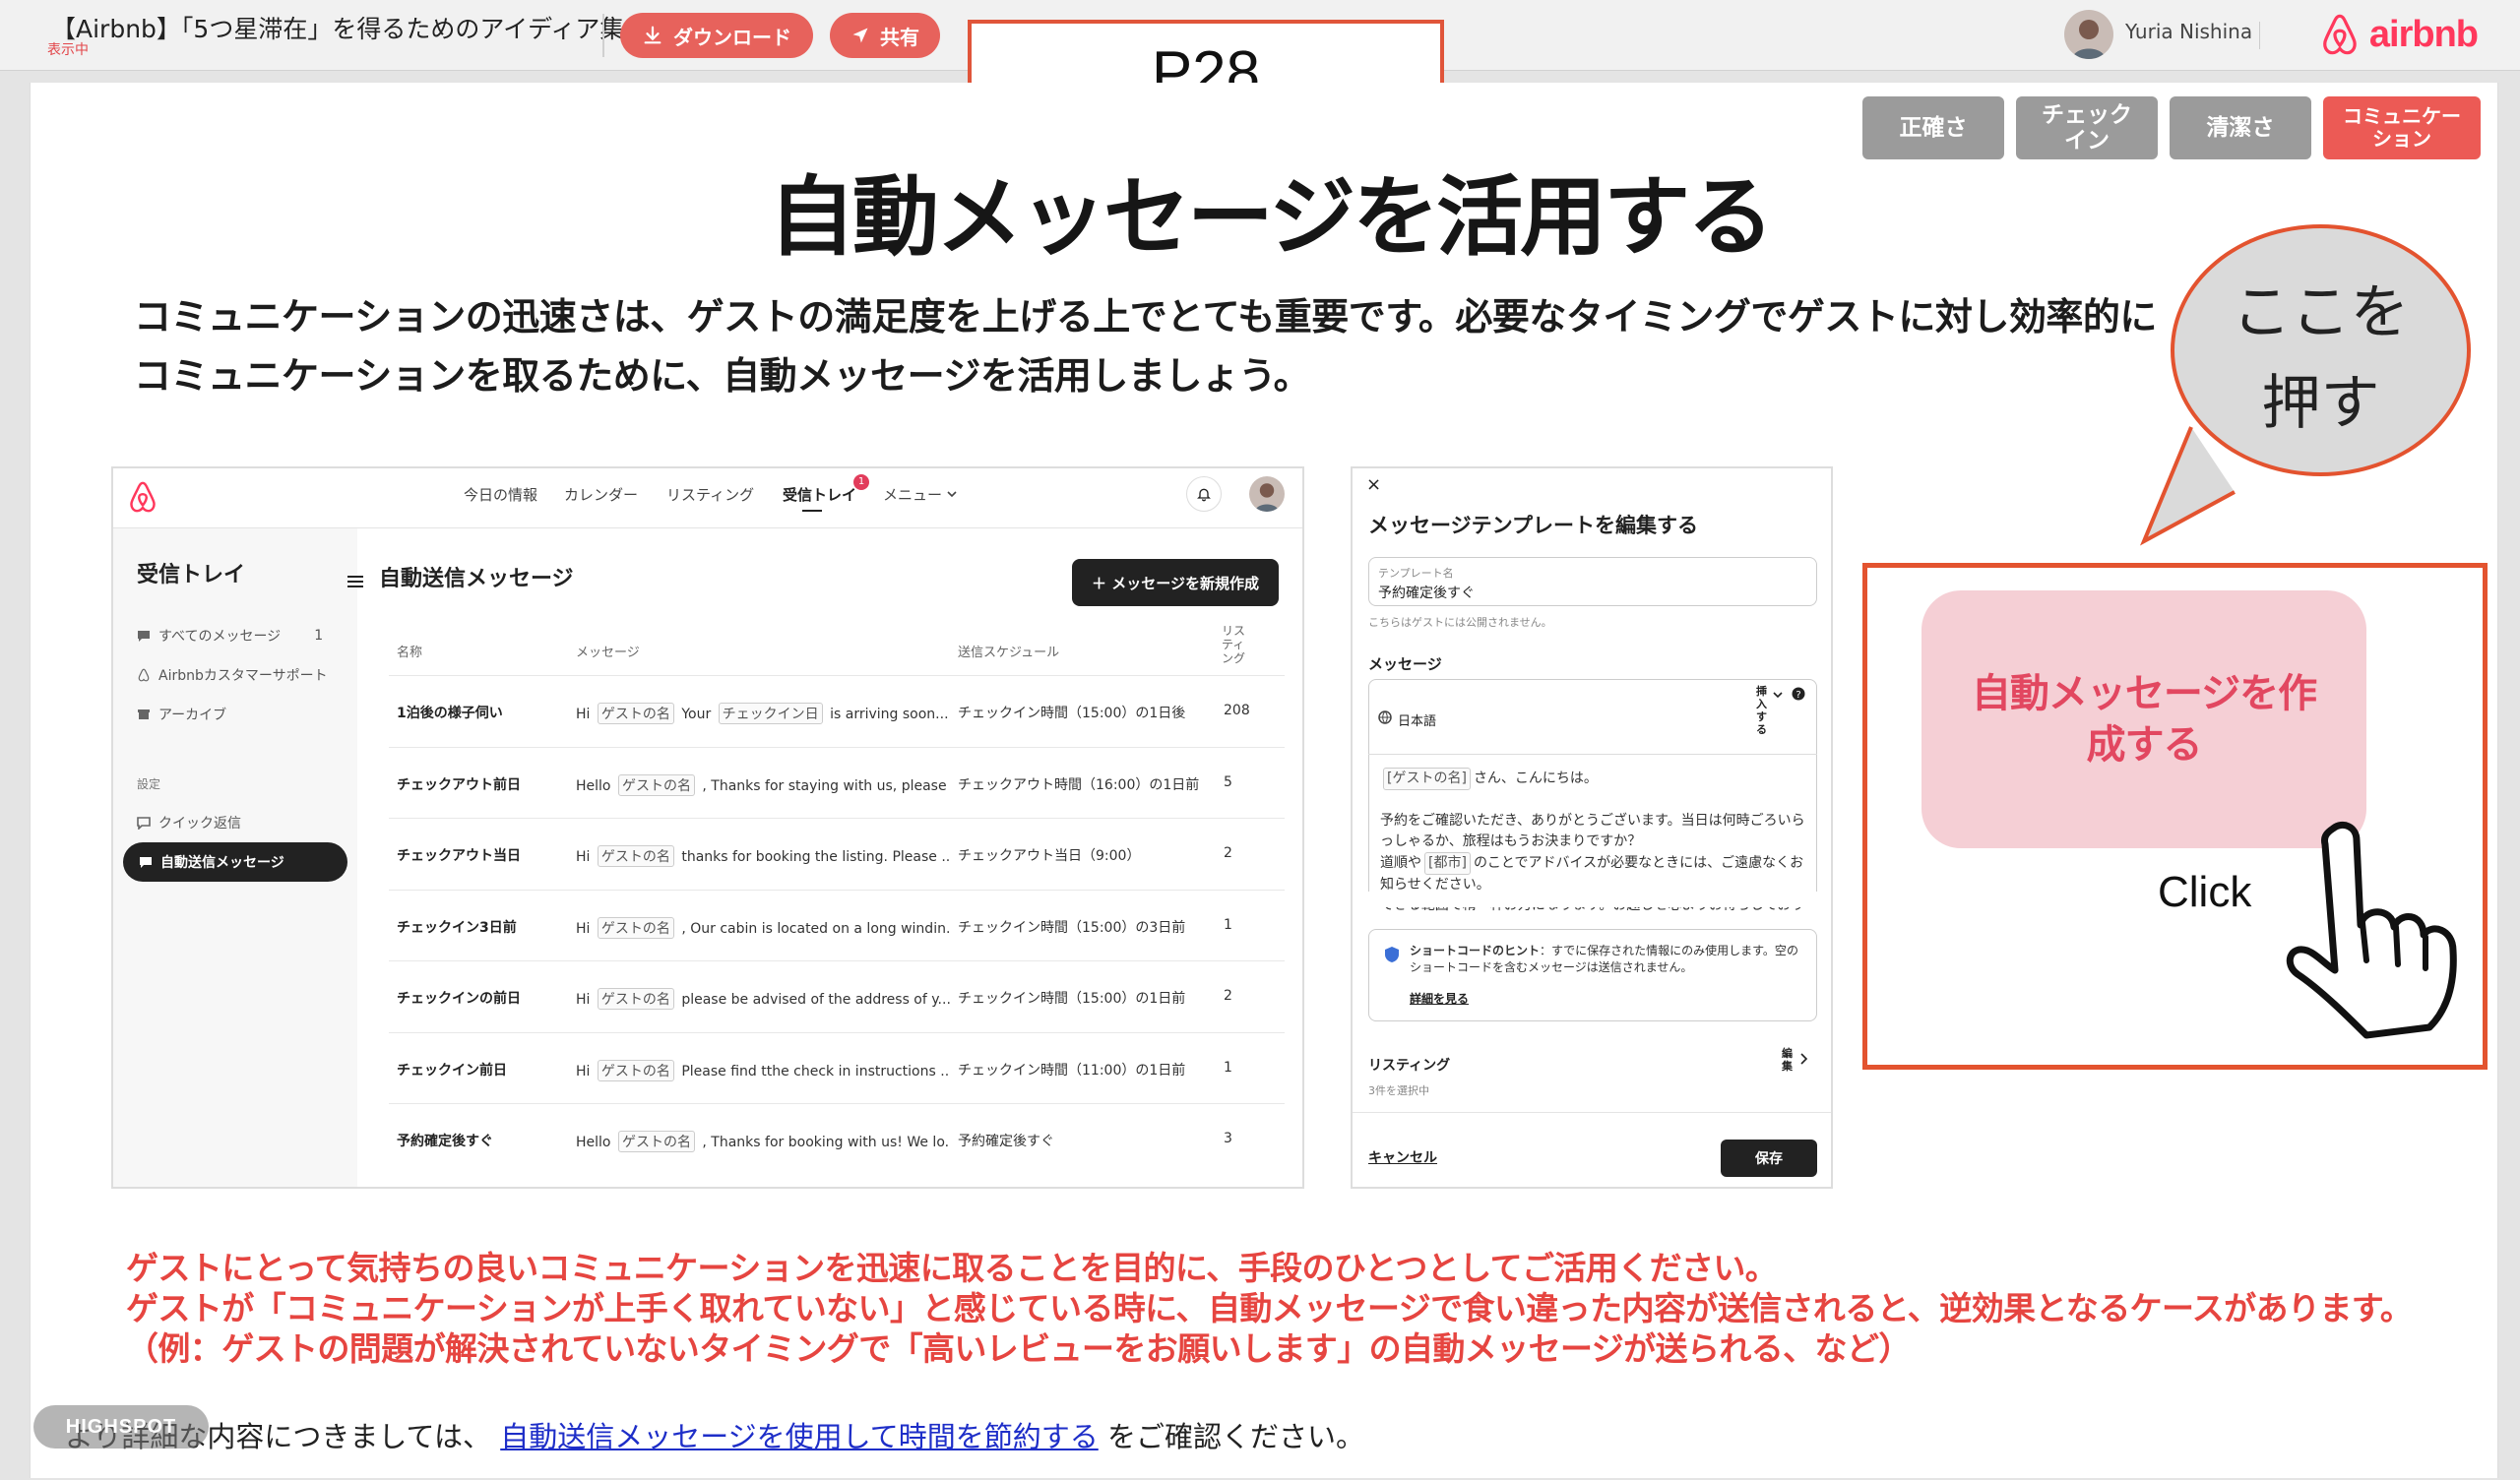 Image resolution: width=2520 pixels, height=1480 pixels. Describe the element at coordinates (1235, 1436) in the screenshot. I see `reference-suffix: をご確認ください。` at that location.